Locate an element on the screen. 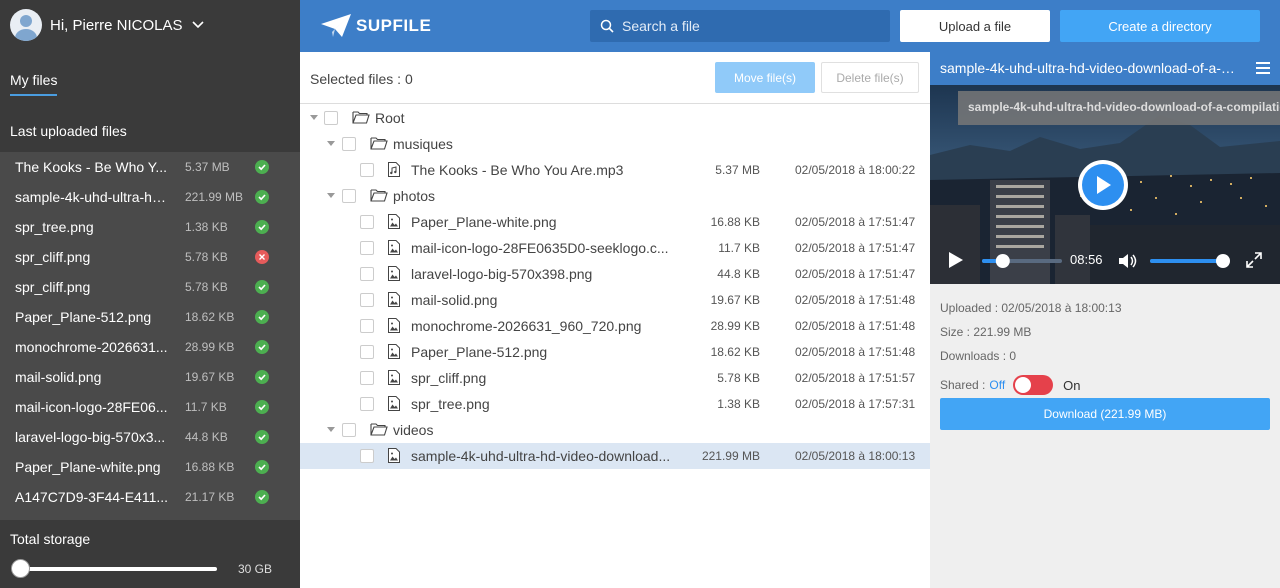 Image resolution: width=1280 pixels, height=588 pixels. tree-file-row: spr_tree.png 1.38 KB 02/05/2018 à 17:57:31 is located at coordinates (615, 404).